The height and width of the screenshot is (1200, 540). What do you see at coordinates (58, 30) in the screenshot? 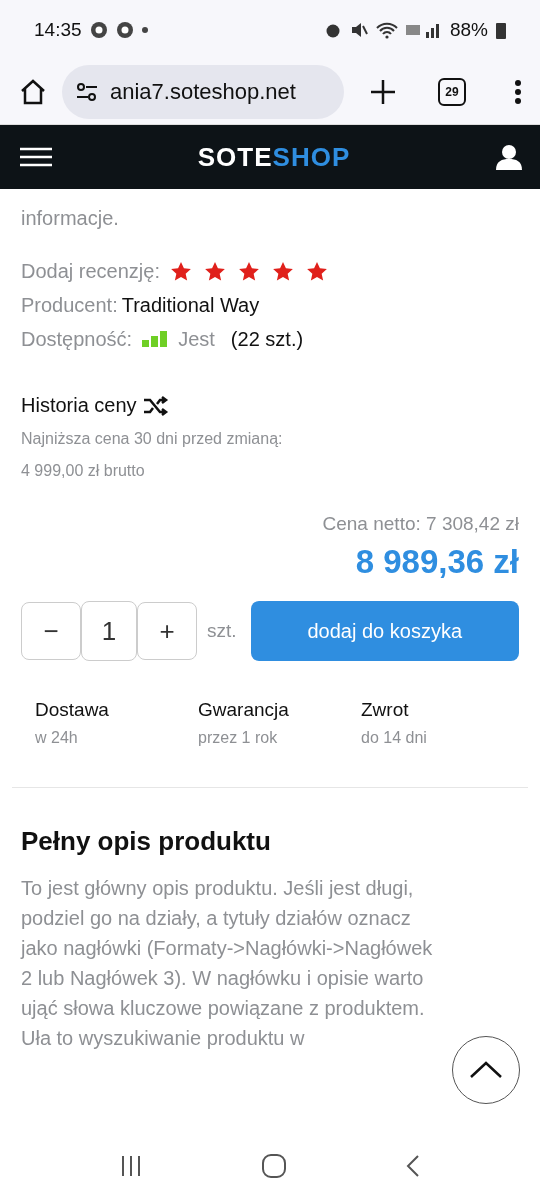
I see `clock: 14:35` at bounding box center [58, 30].